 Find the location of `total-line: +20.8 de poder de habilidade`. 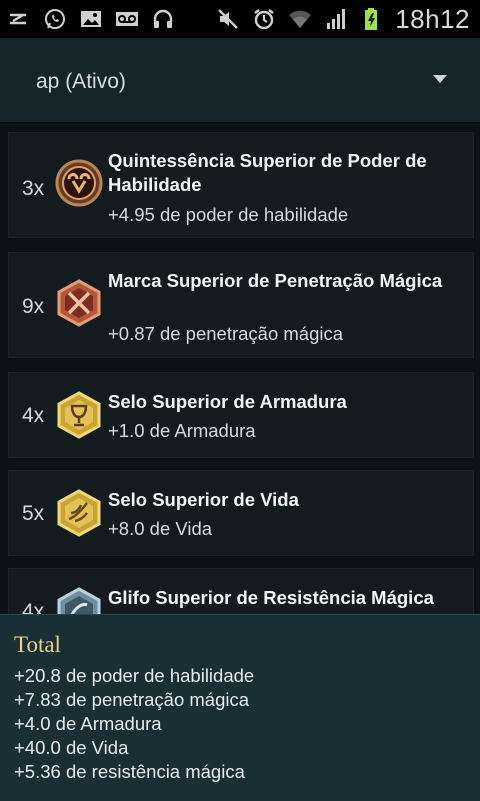

total-line: +20.8 de poder de habilidade is located at coordinates (134, 675).